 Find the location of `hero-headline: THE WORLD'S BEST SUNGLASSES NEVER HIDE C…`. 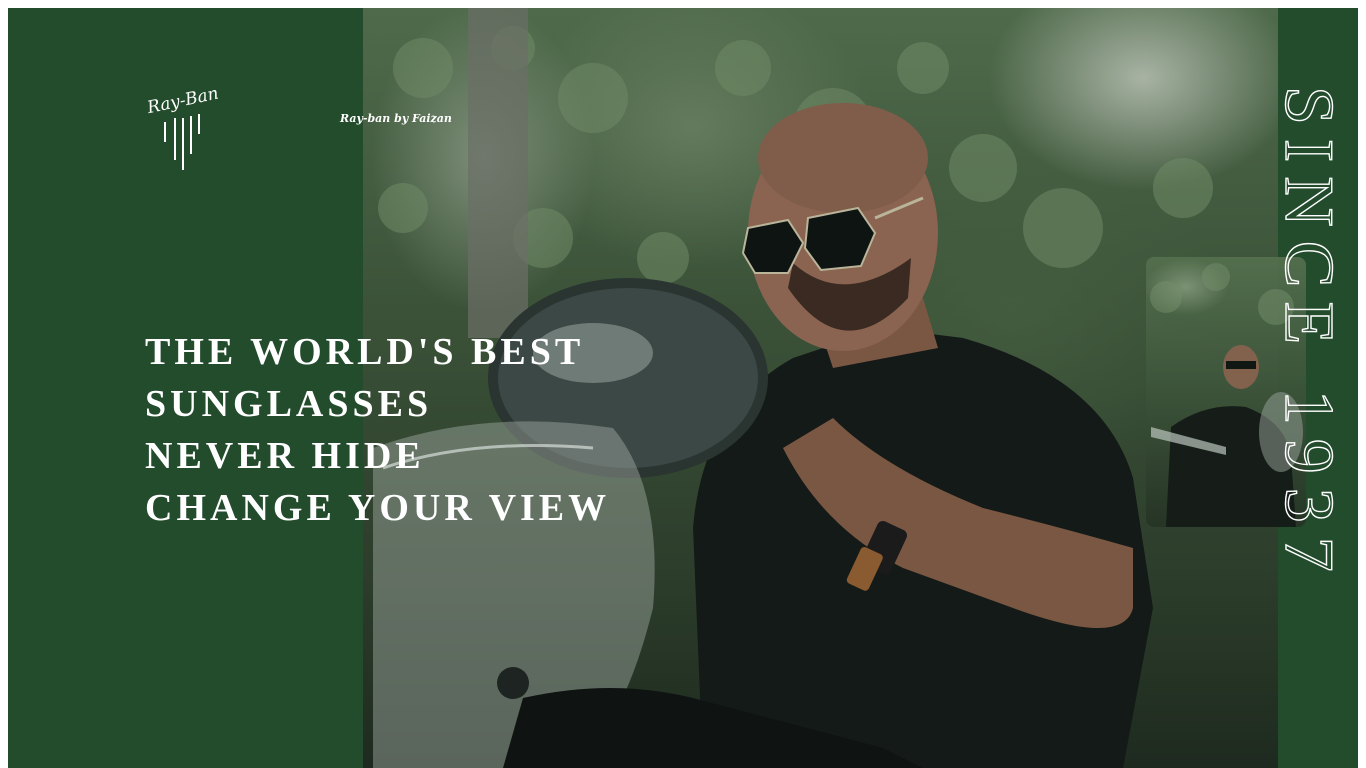

hero-headline: THE WORLD'S BEST SUNGLASSES NEVER HIDE C… is located at coordinates (377, 430).